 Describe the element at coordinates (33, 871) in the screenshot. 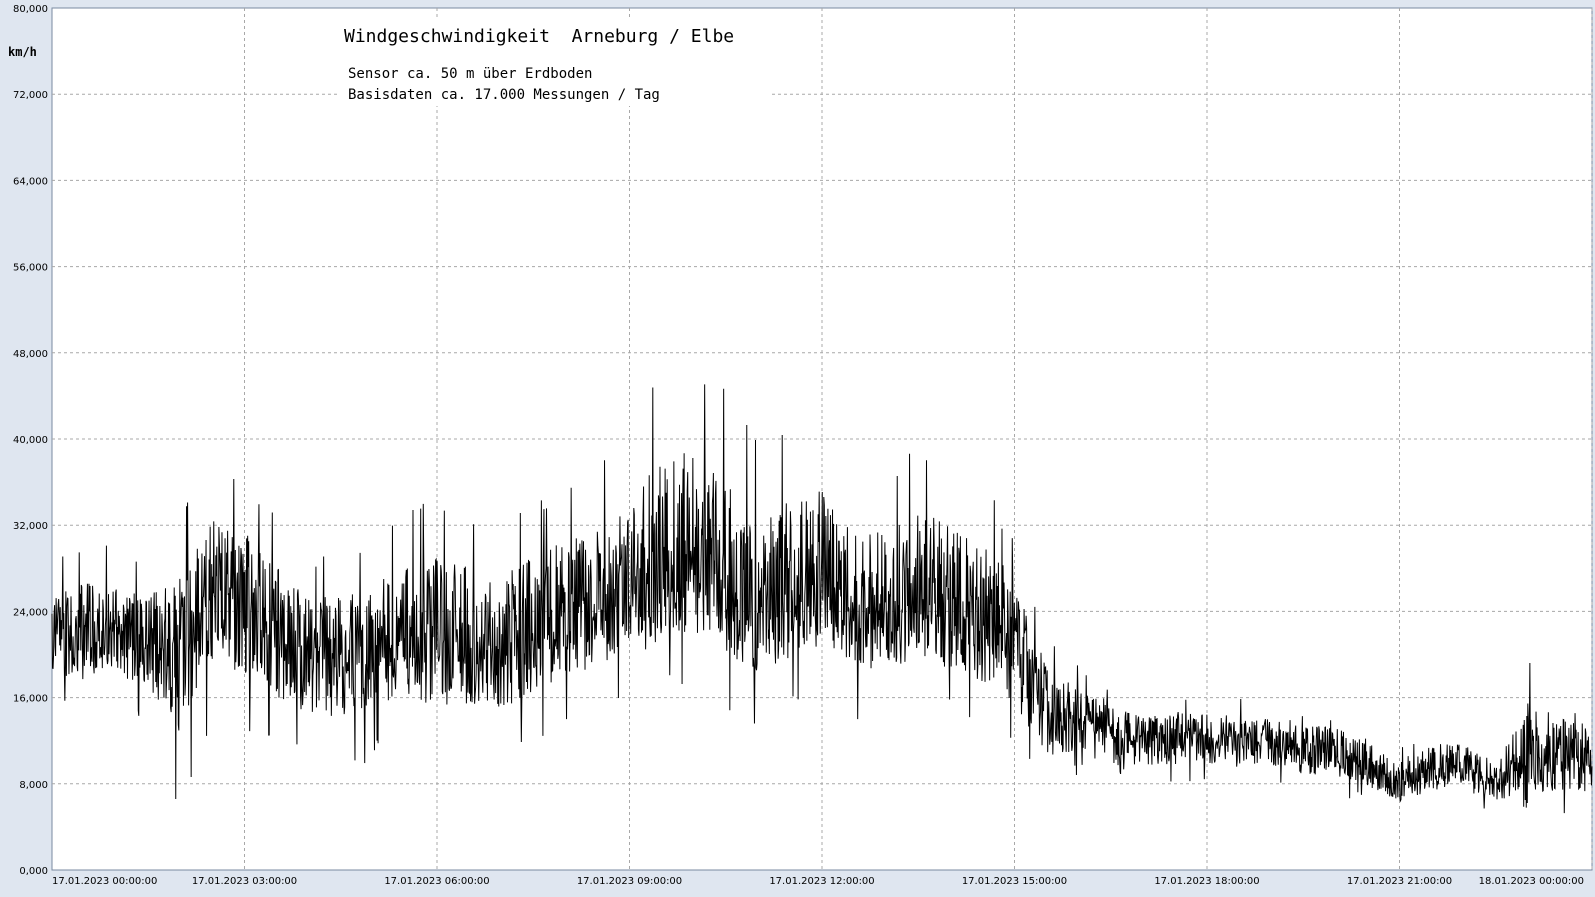

I see `y-tick-label: 0,000` at that location.